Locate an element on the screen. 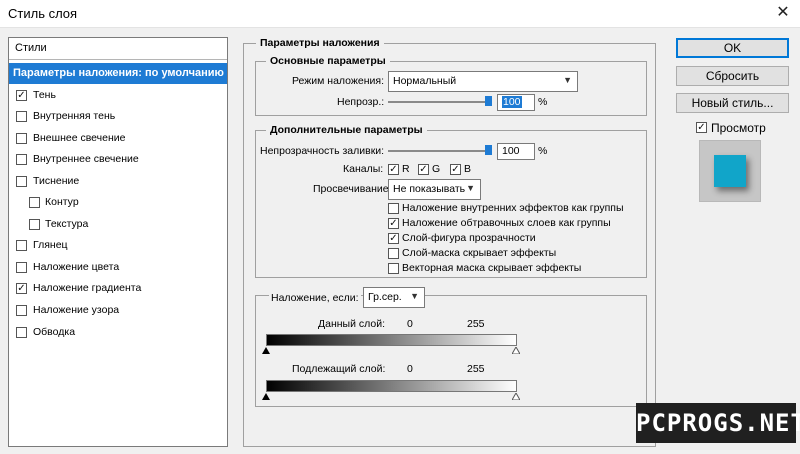 The image size is (800, 454). transparency-shapes-label: Слой-фигура прозрачности is located at coordinates (469, 238).